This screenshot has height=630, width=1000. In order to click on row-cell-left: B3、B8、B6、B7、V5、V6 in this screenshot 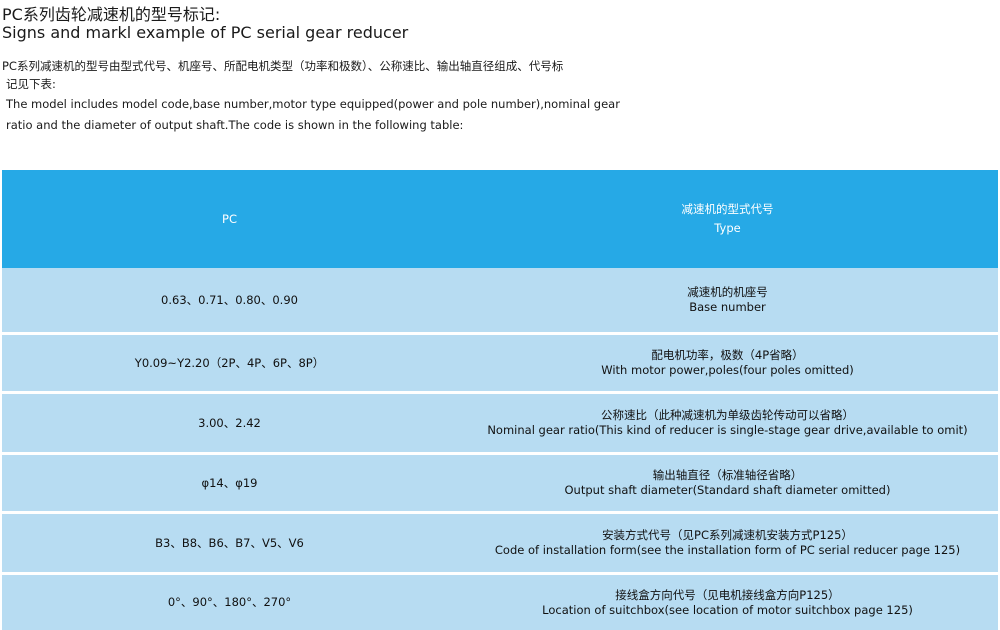, I will do `click(229, 543)`.